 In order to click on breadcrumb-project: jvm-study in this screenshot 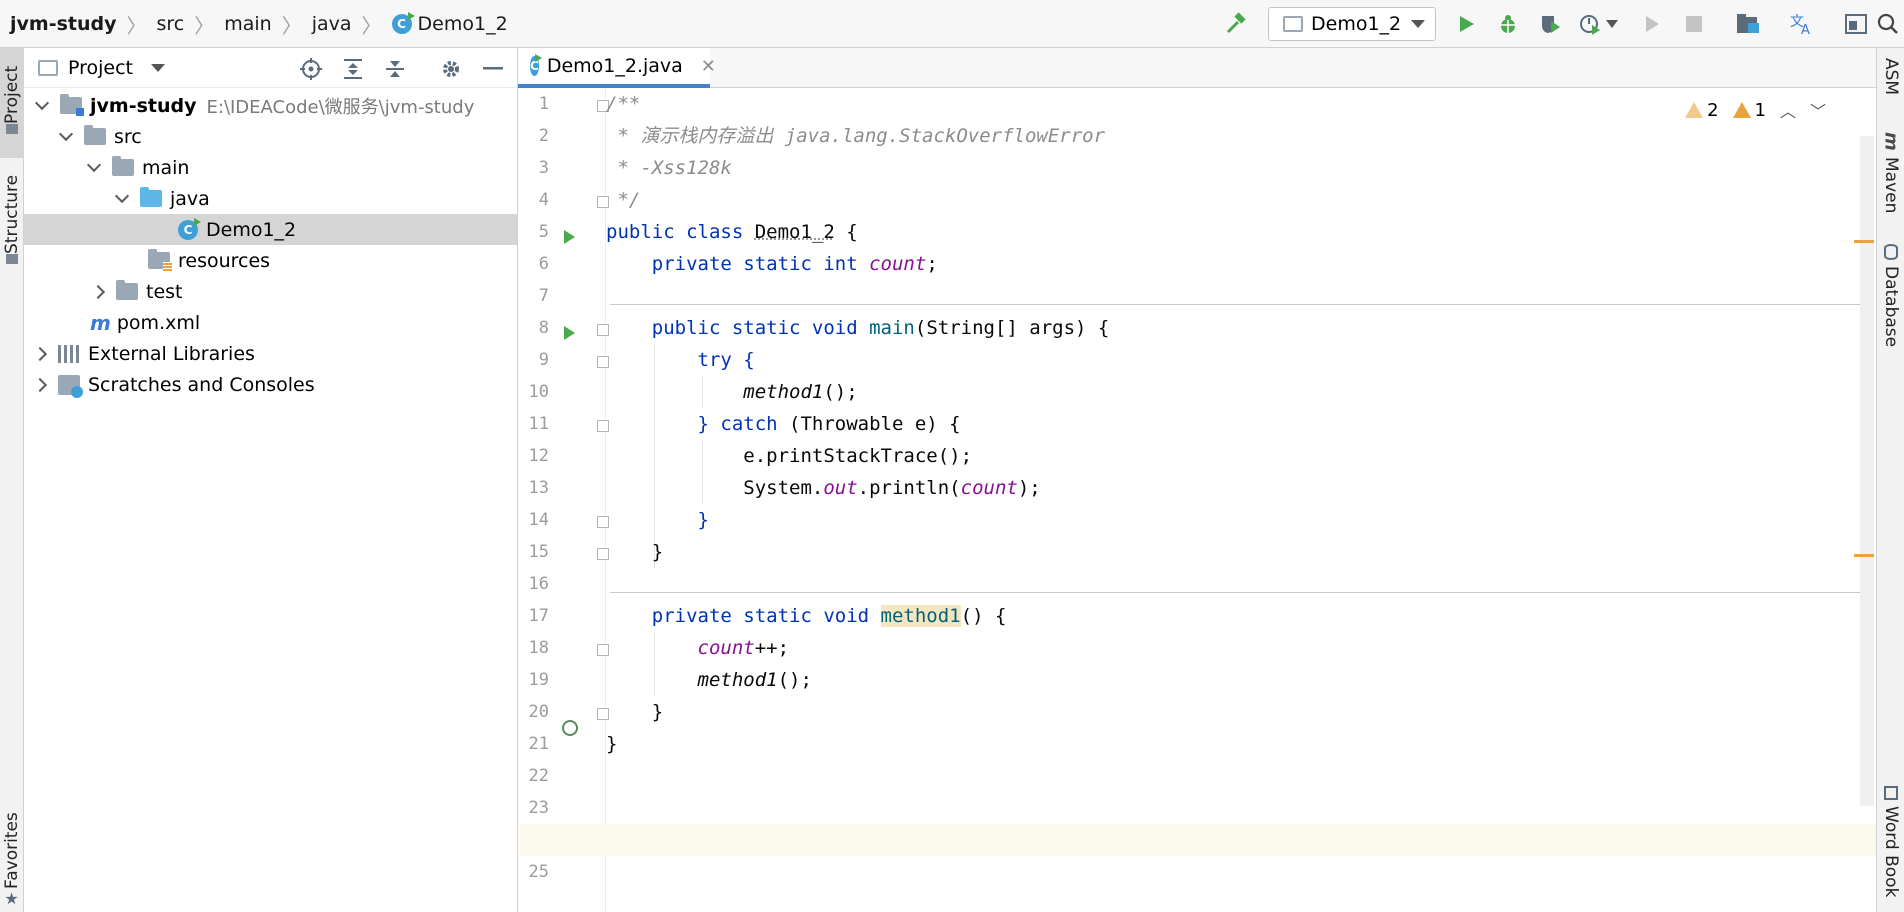, I will do `click(63, 24)`.